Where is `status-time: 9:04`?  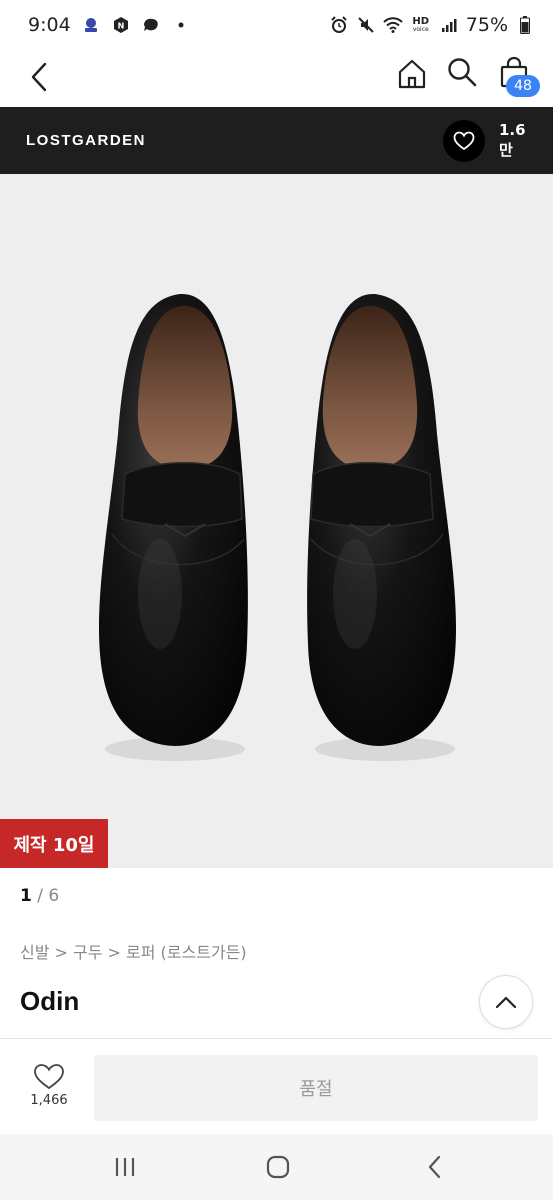 status-time: 9:04 is located at coordinates (49, 25).